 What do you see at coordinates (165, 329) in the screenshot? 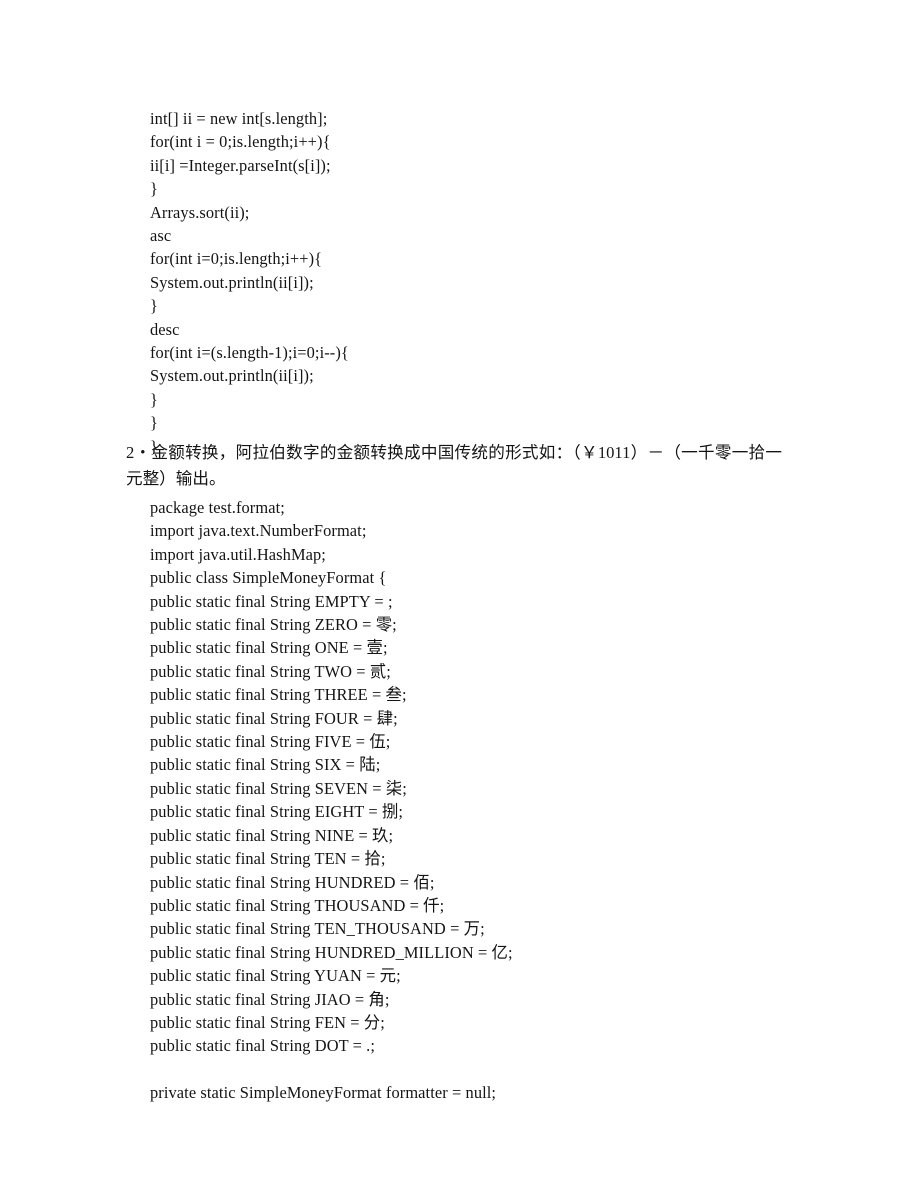
I see `code-line: desc` at bounding box center [165, 329].